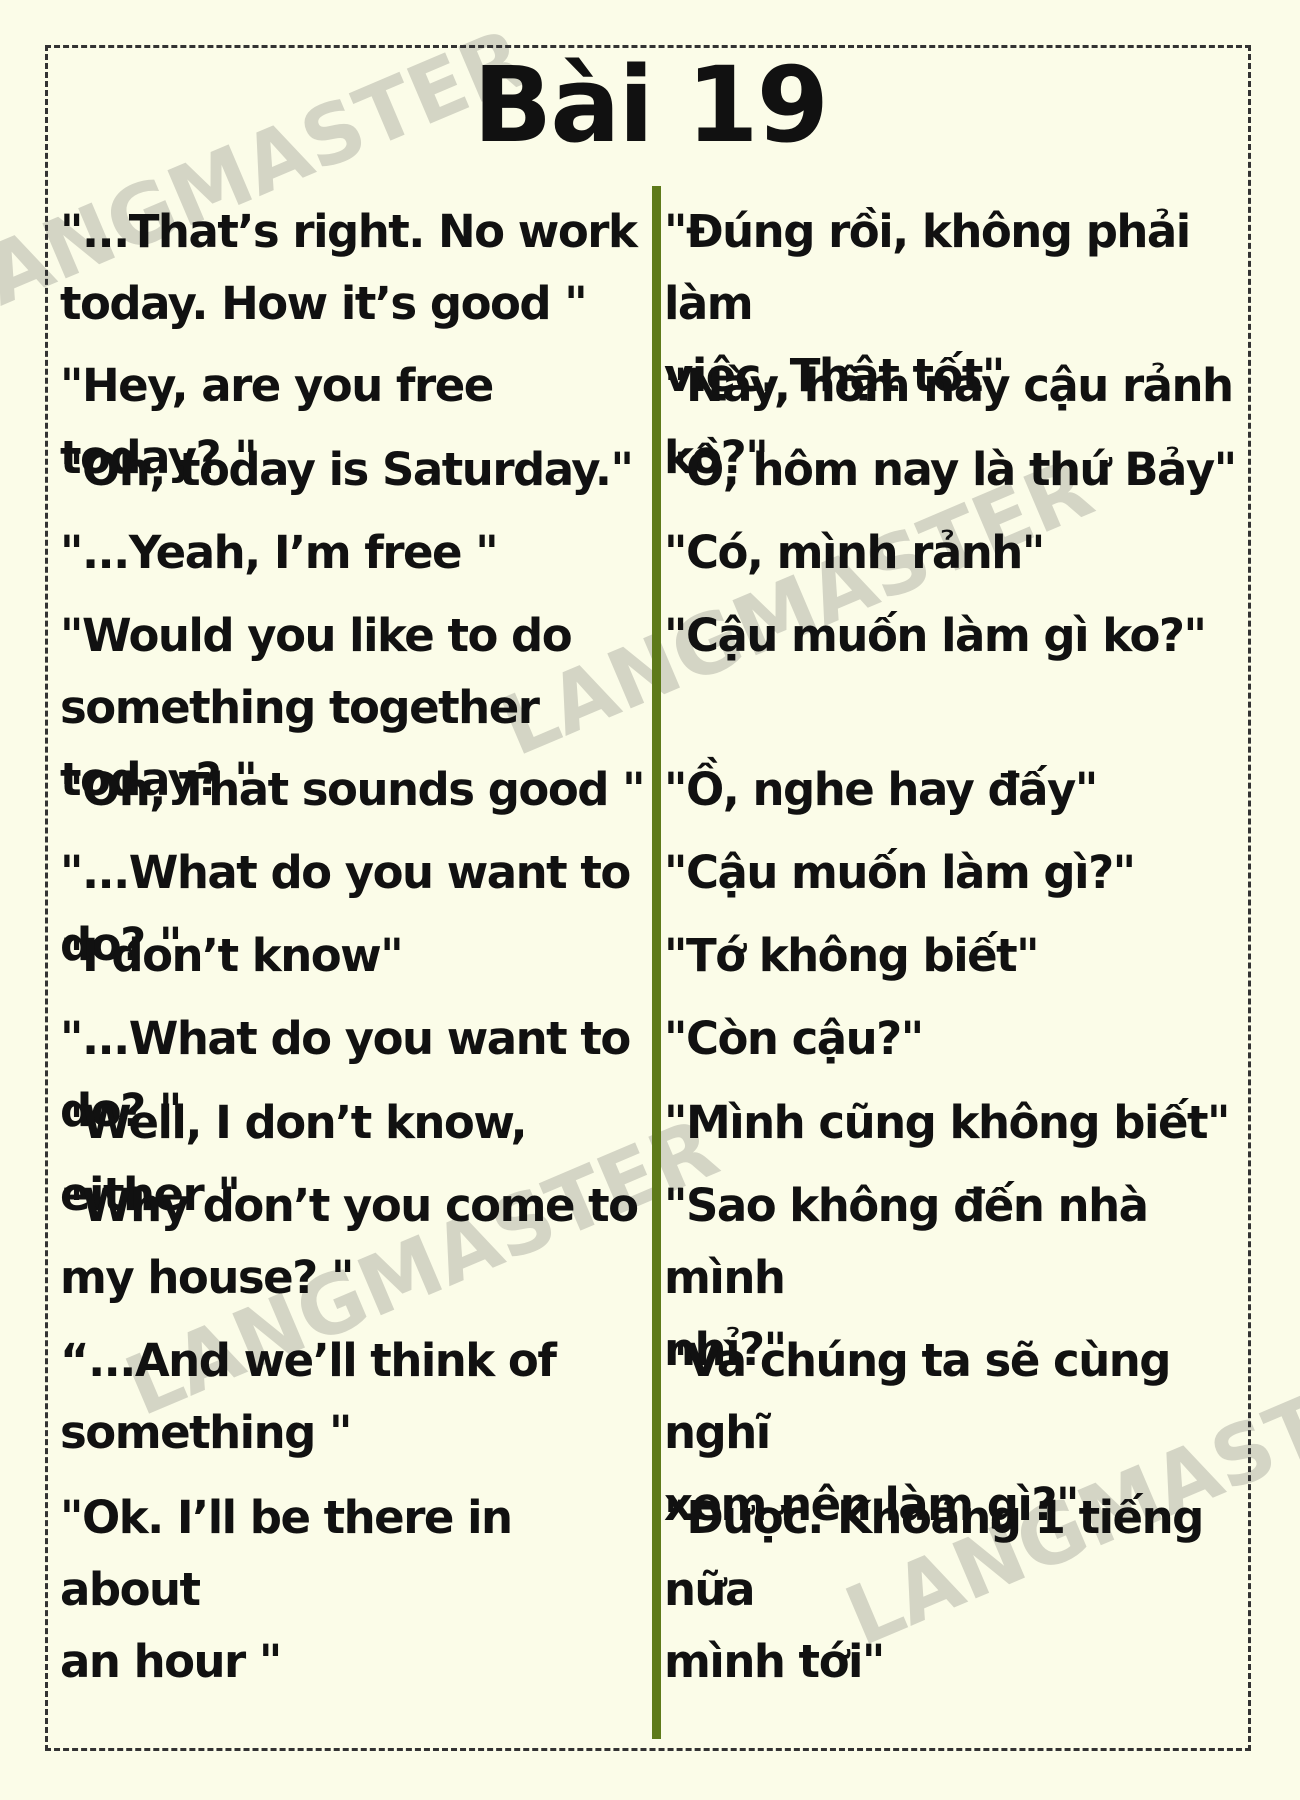 This screenshot has width=1300, height=1800. I want to click on vietnamese-line: "Ồ, nghe hay đấy", so click(881, 789).